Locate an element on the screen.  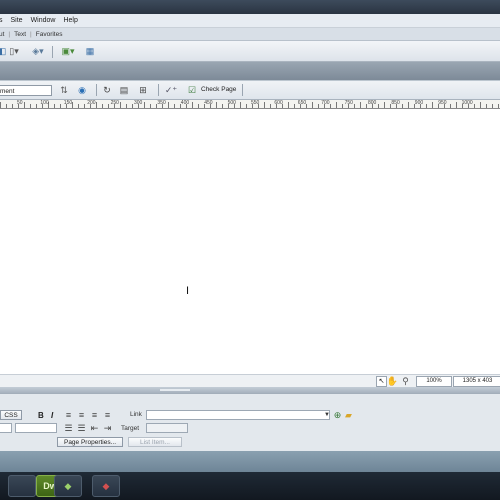
ruler-label: 200 is located at coordinates (91, 103).